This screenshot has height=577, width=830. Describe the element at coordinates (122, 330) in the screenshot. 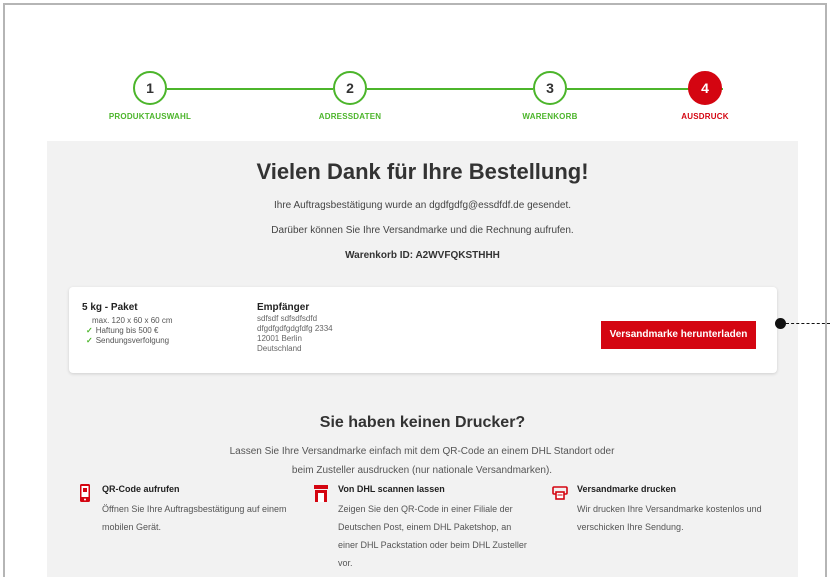

I see `product-feature: ✓ Haftung bis 500 €` at that location.